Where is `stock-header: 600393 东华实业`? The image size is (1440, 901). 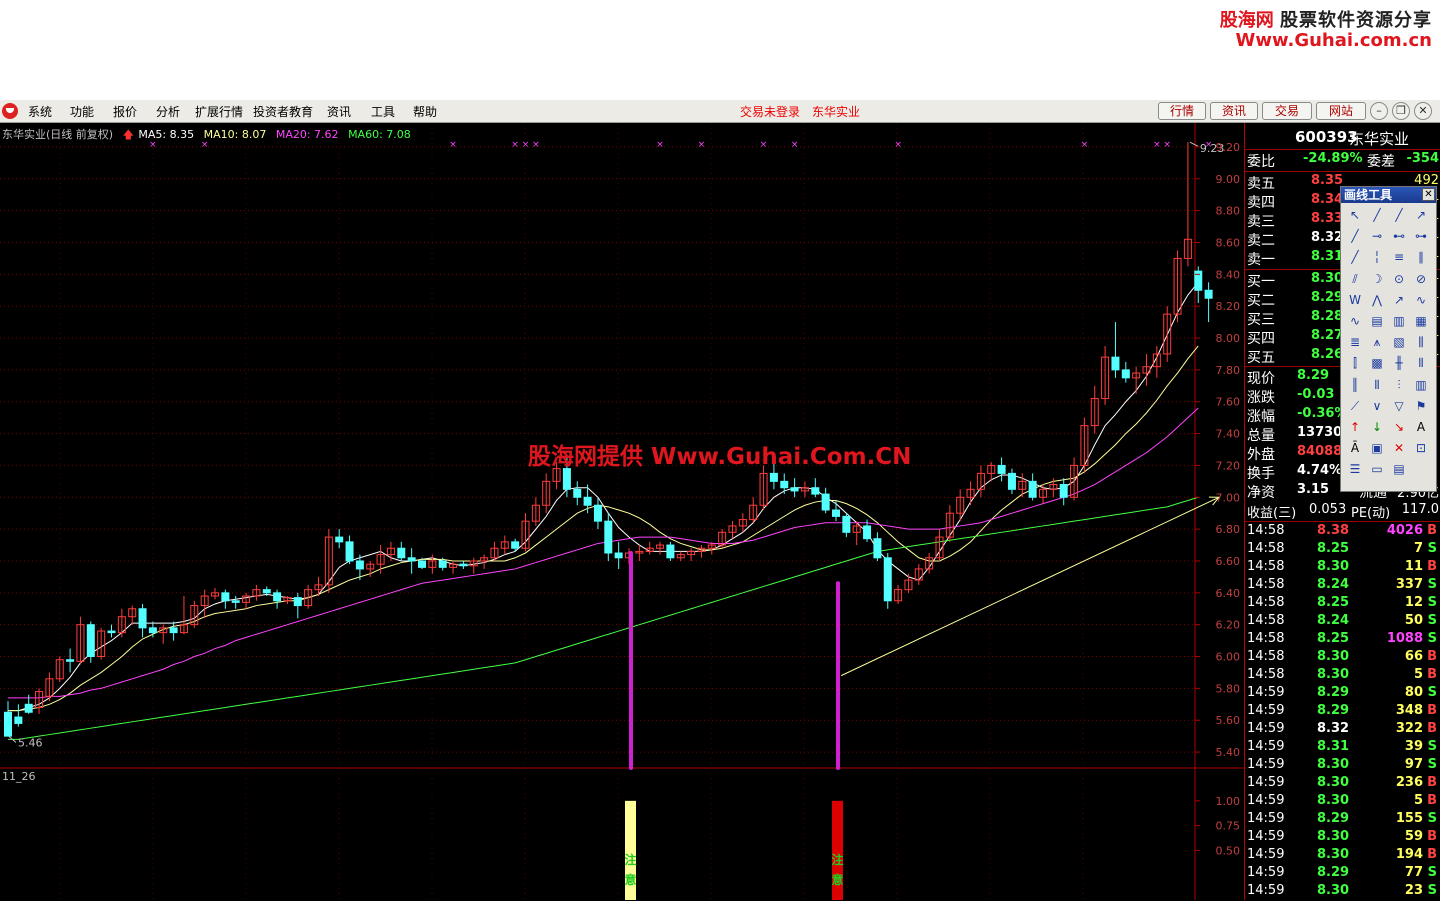
stock-header: 600393 东华实业 is located at coordinates (1342, 138).